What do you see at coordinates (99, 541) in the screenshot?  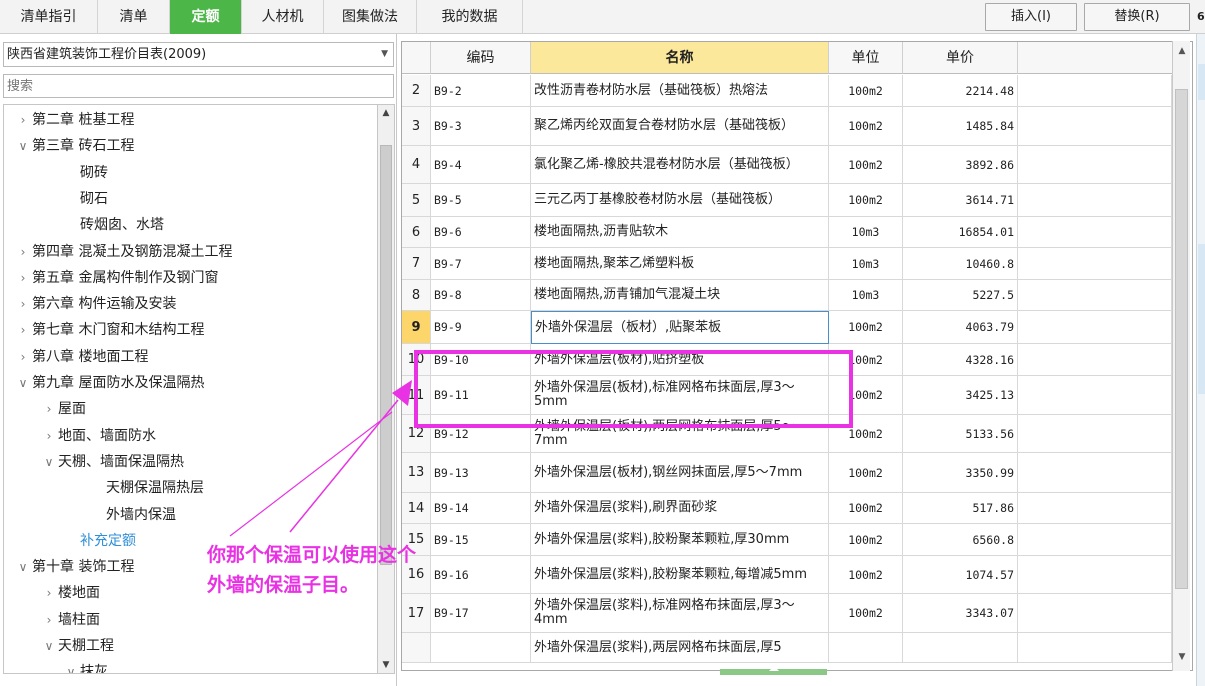 I see `tree-node: 补充定额` at bounding box center [99, 541].